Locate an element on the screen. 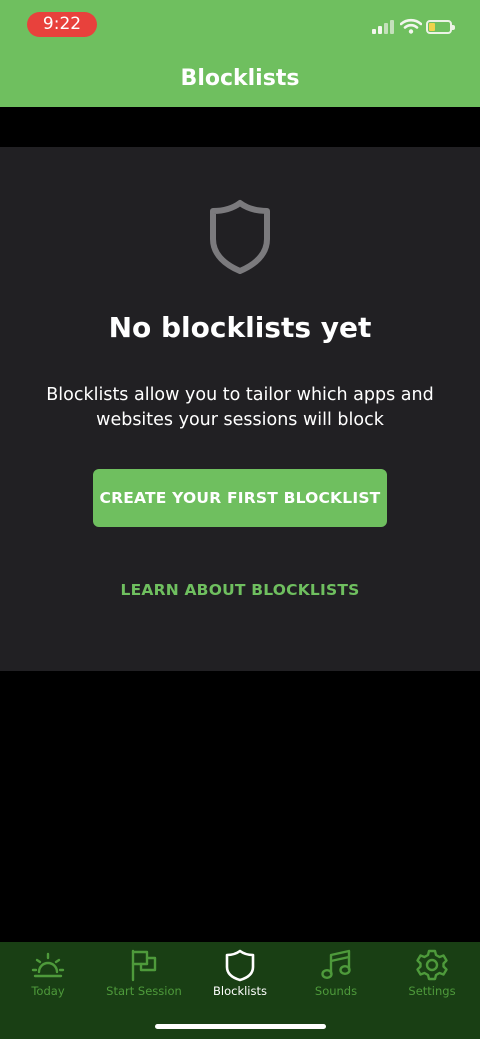 This screenshot has height=1039, width=480. status-icons is located at coordinates (417, 26).